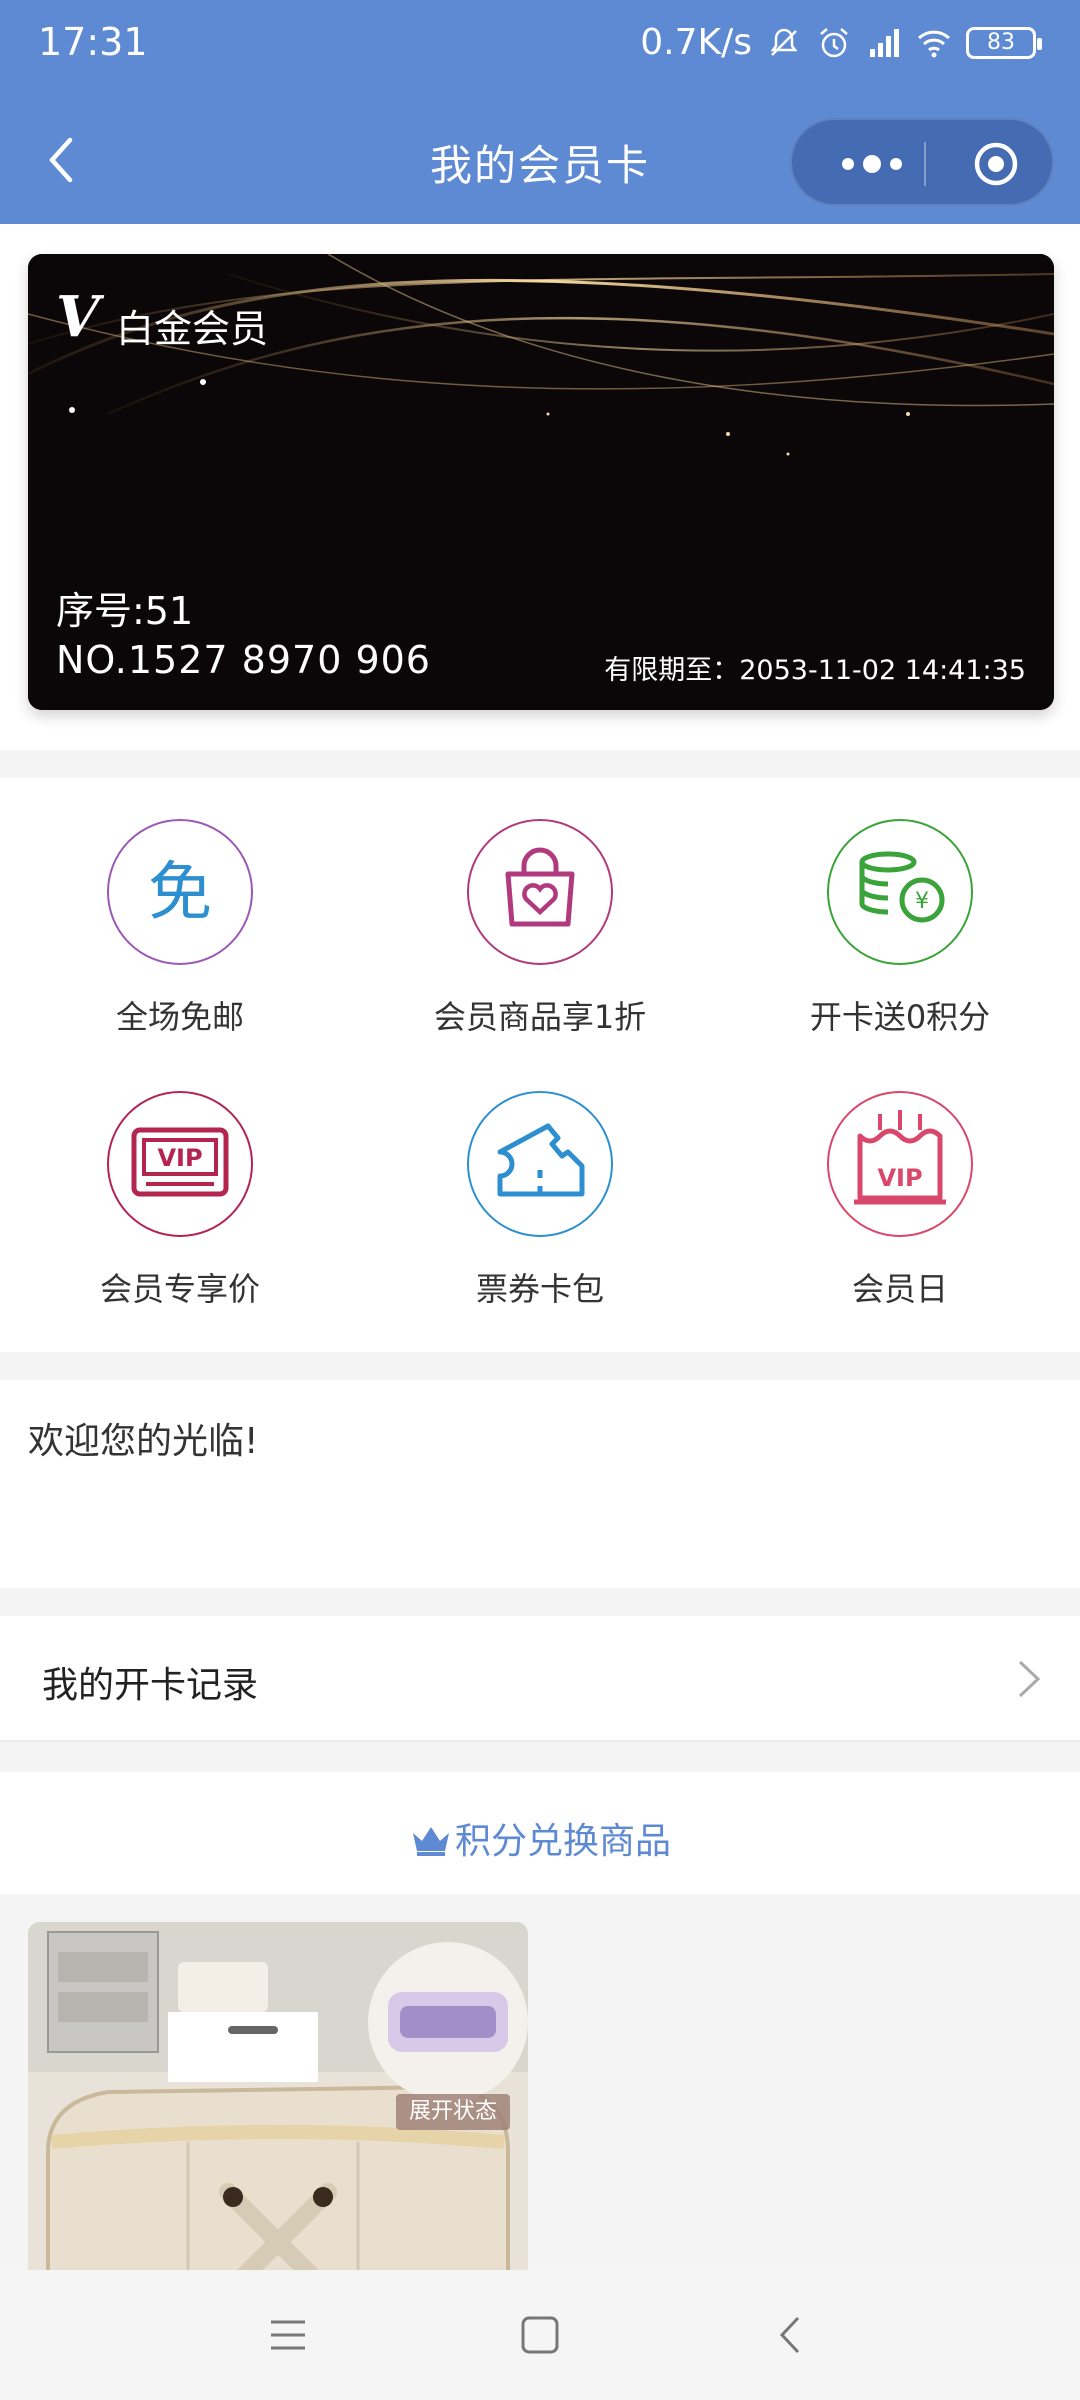  What do you see at coordinates (539, 1289) in the screenshot?
I see `benefit-label: 票券卡包` at bounding box center [539, 1289].